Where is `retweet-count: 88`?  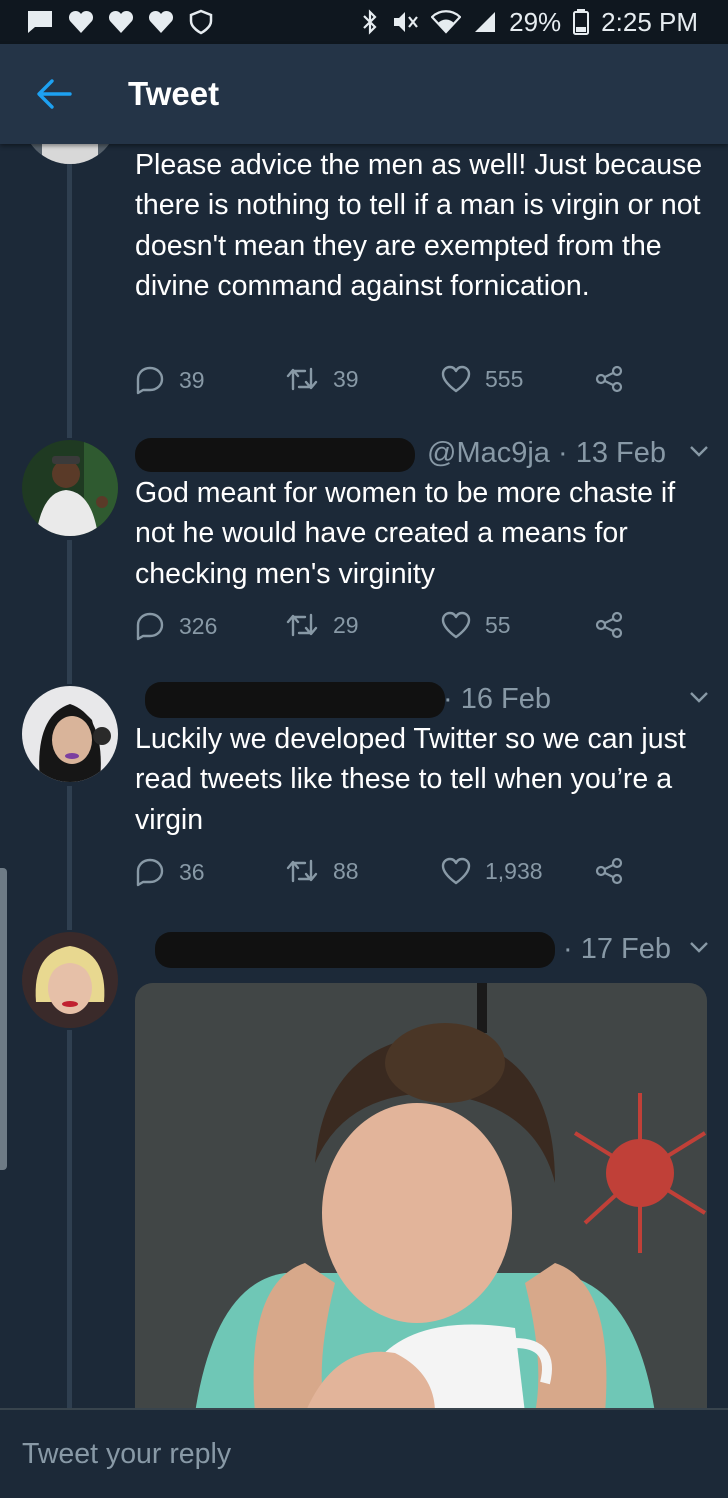
retweet-count: 88 is located at coordinates (346, 870).